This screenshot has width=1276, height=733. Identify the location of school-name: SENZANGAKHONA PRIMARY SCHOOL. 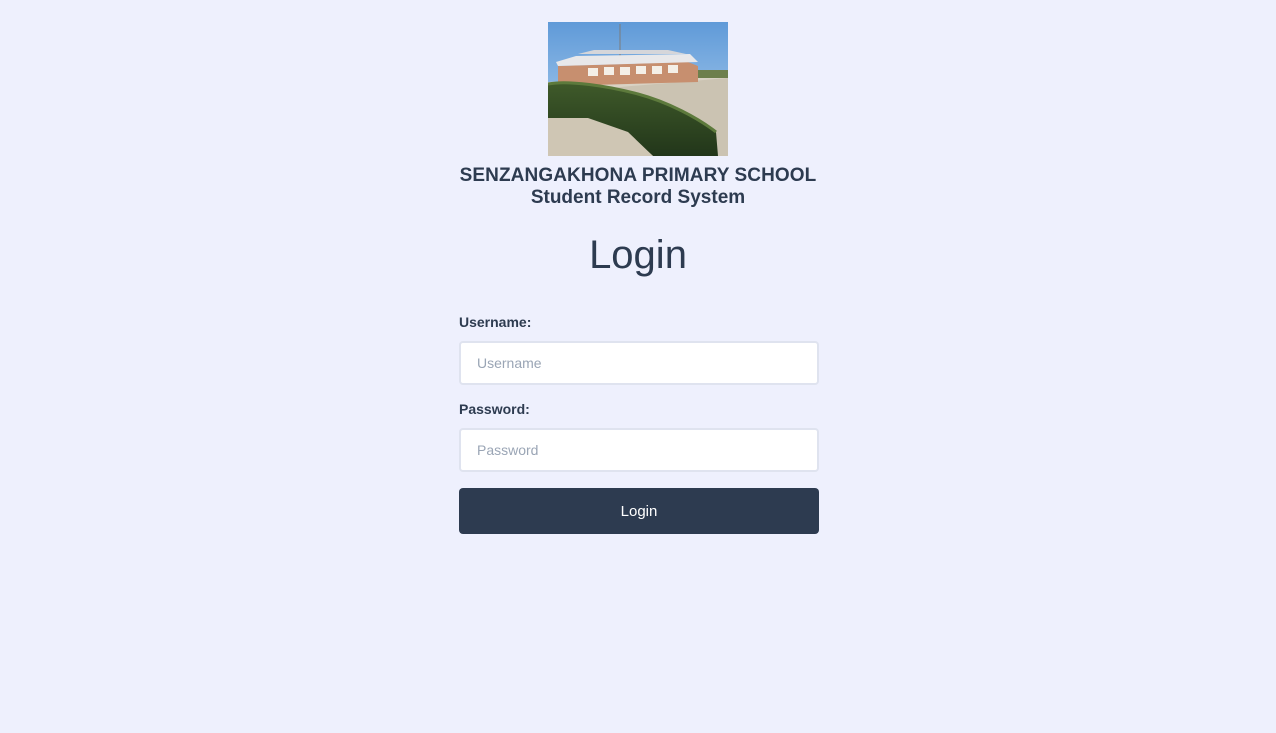
(638, 175).